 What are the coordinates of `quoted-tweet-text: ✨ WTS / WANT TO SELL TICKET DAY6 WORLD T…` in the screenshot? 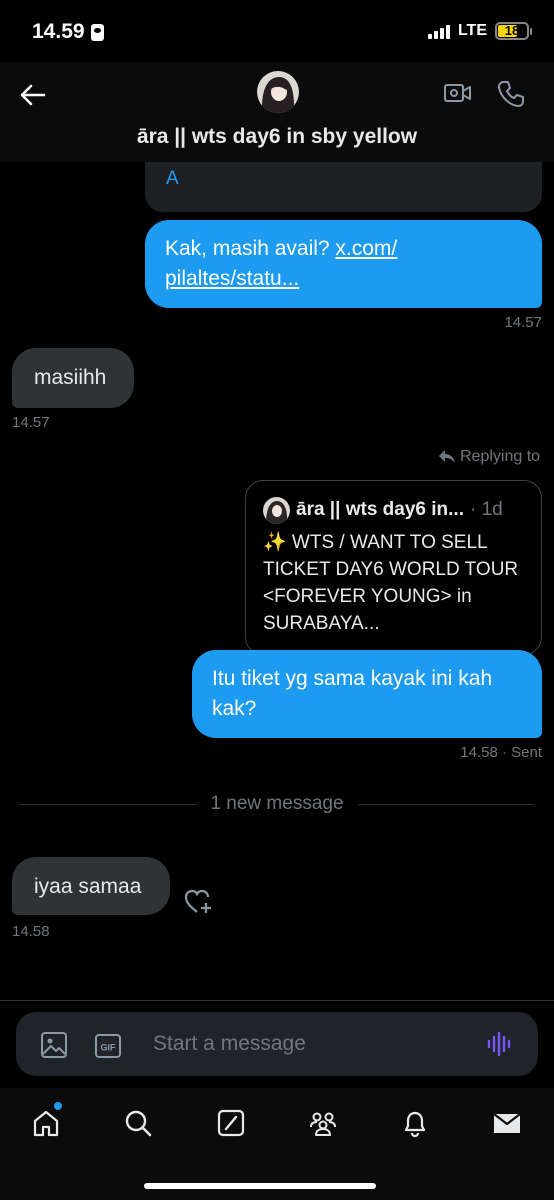 It's located at (391, 583).